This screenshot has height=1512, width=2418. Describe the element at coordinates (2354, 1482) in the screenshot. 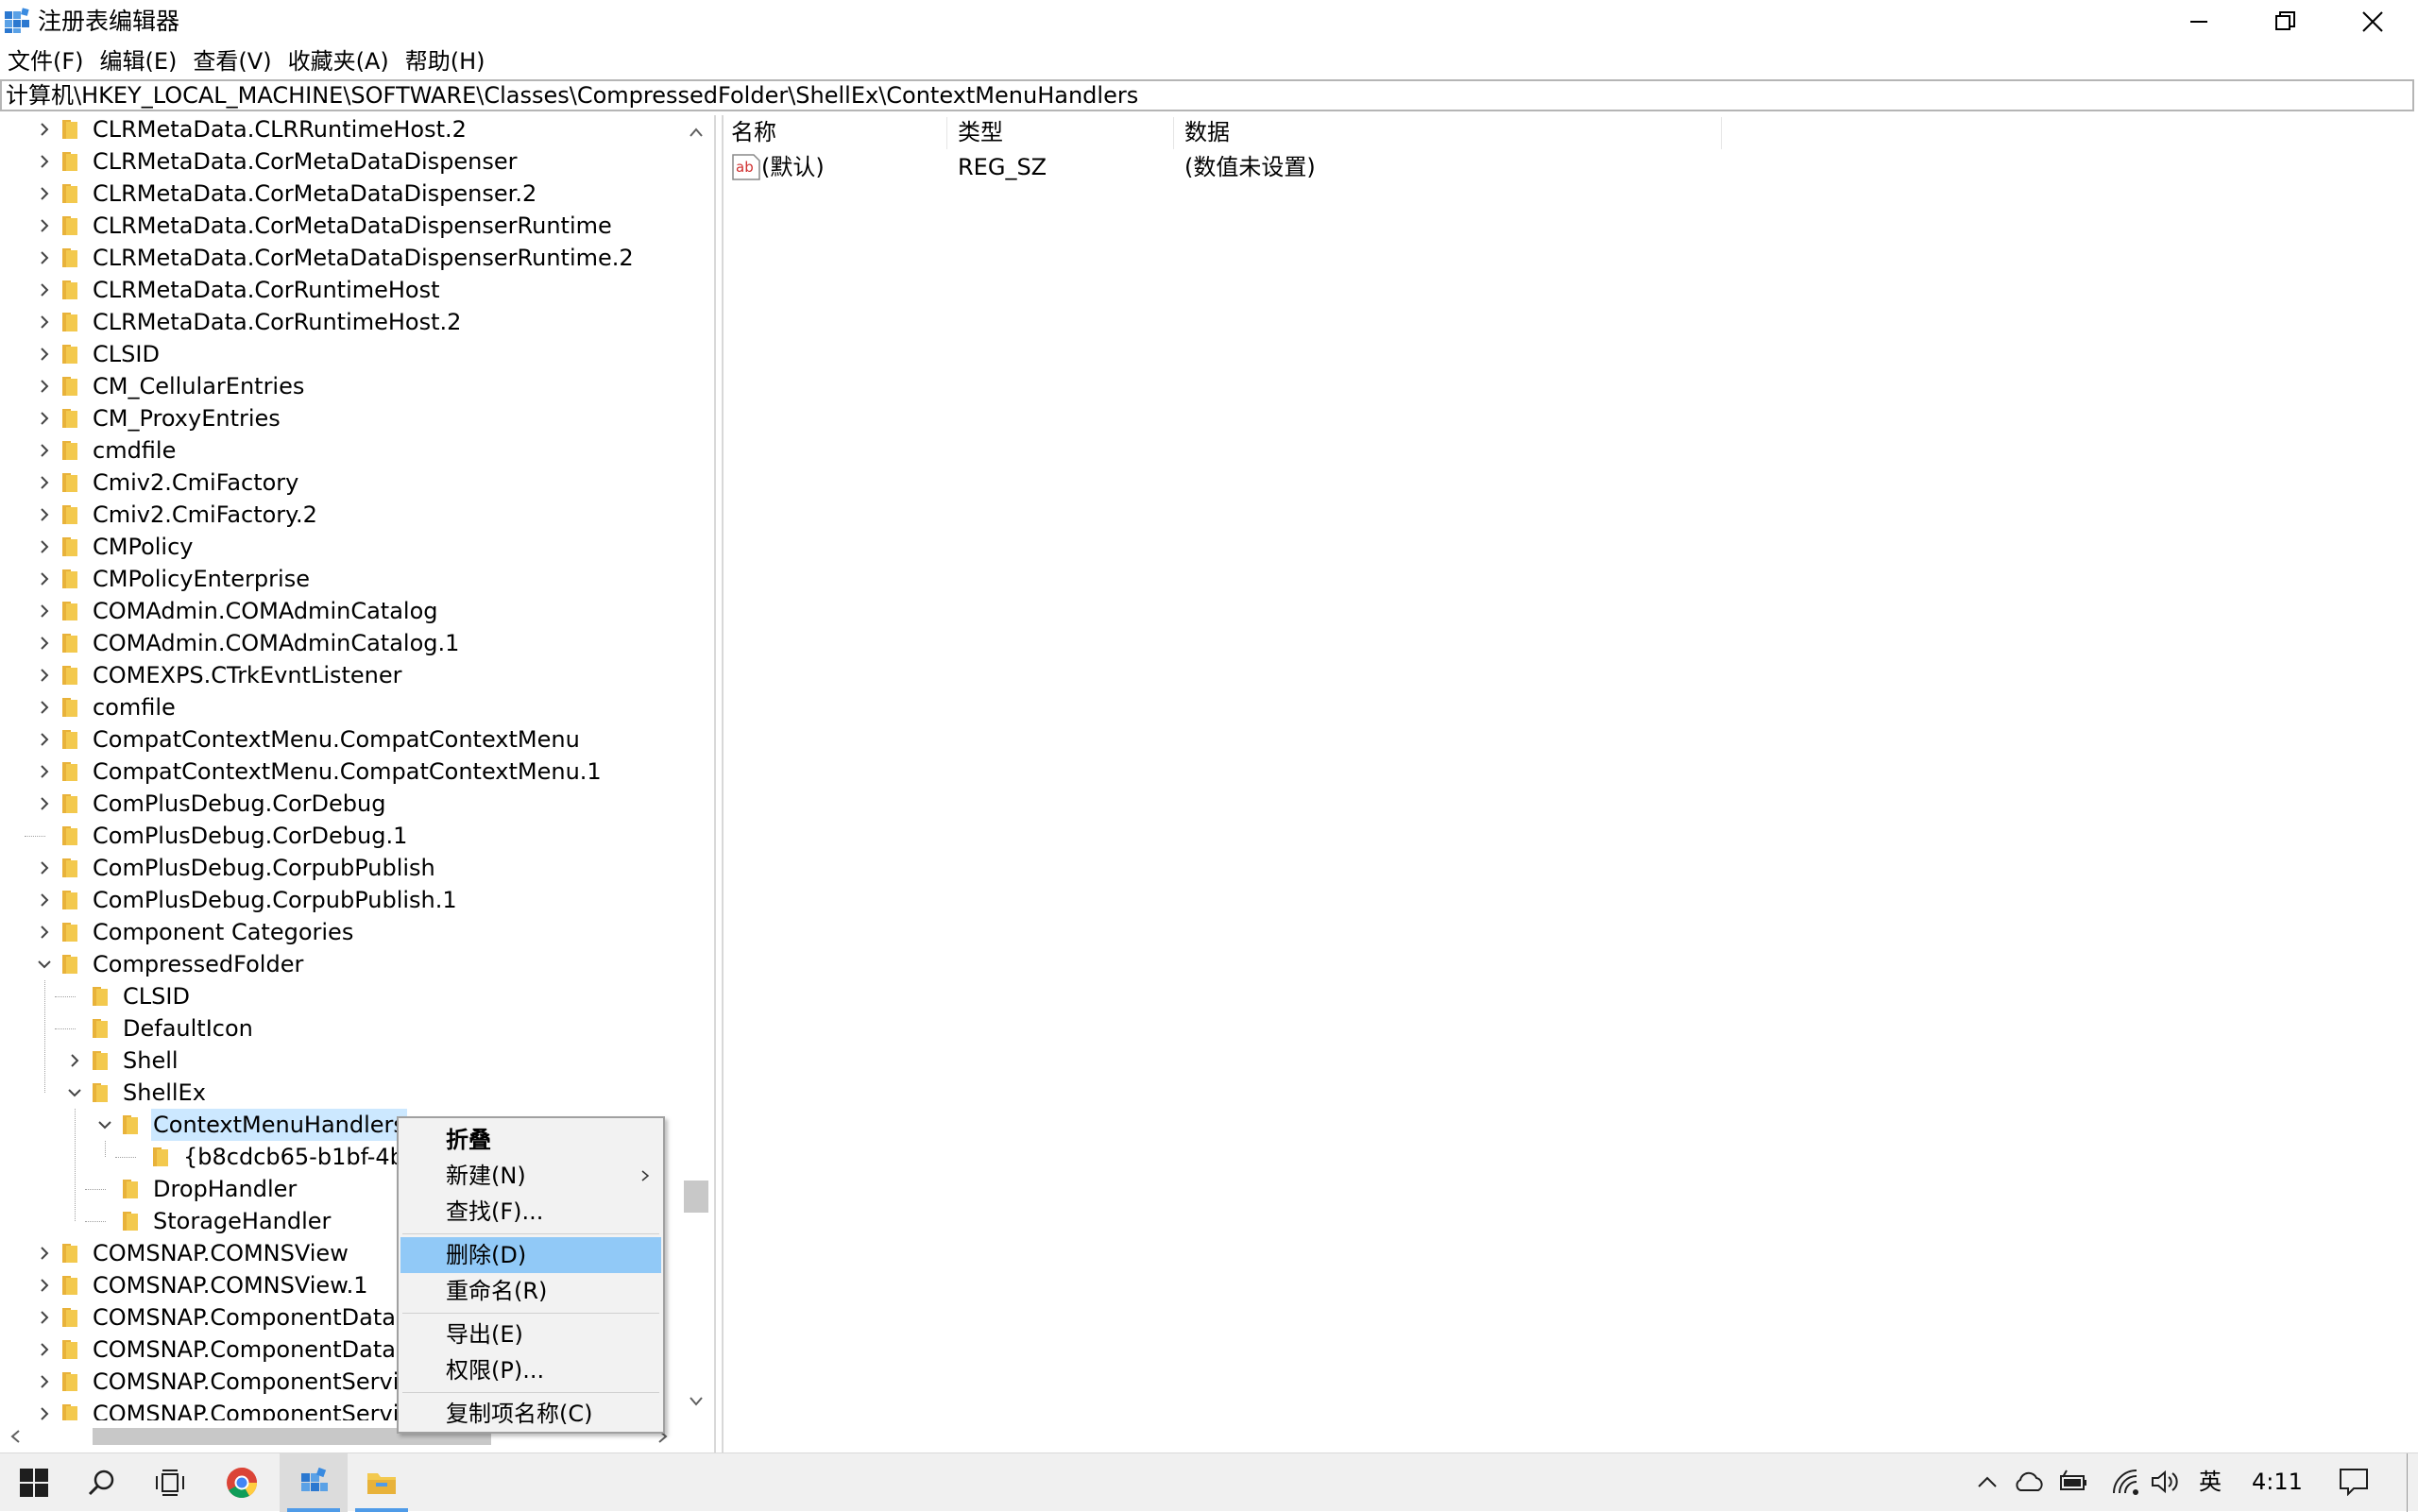

I see `action-center-button` at that location.